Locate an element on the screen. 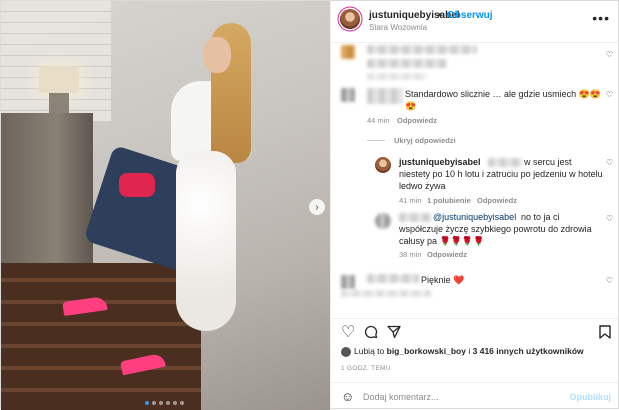 This screenshot has height=410, width=619. chevron-right-icon: › is located at coordinates (317, 207).